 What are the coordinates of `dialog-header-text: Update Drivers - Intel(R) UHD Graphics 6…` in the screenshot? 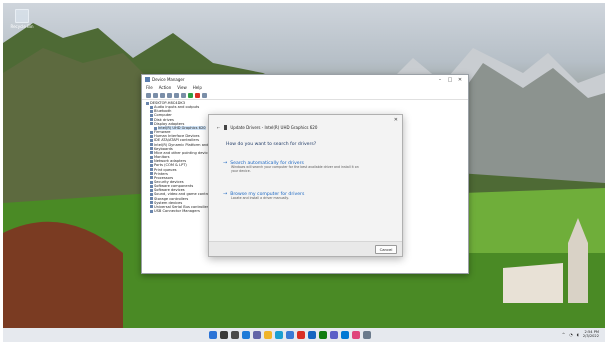 It's located at (274, 127).